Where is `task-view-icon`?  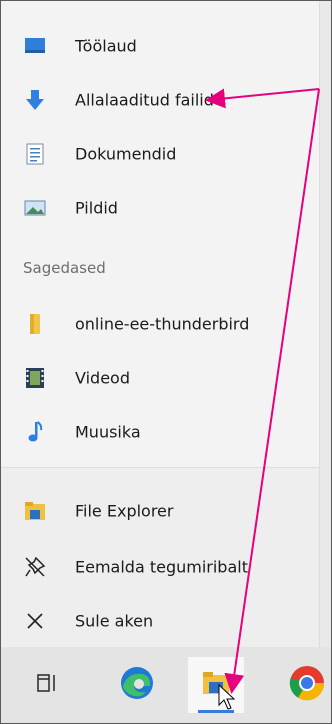
task-view-icon is located at coordinates (47, 685).